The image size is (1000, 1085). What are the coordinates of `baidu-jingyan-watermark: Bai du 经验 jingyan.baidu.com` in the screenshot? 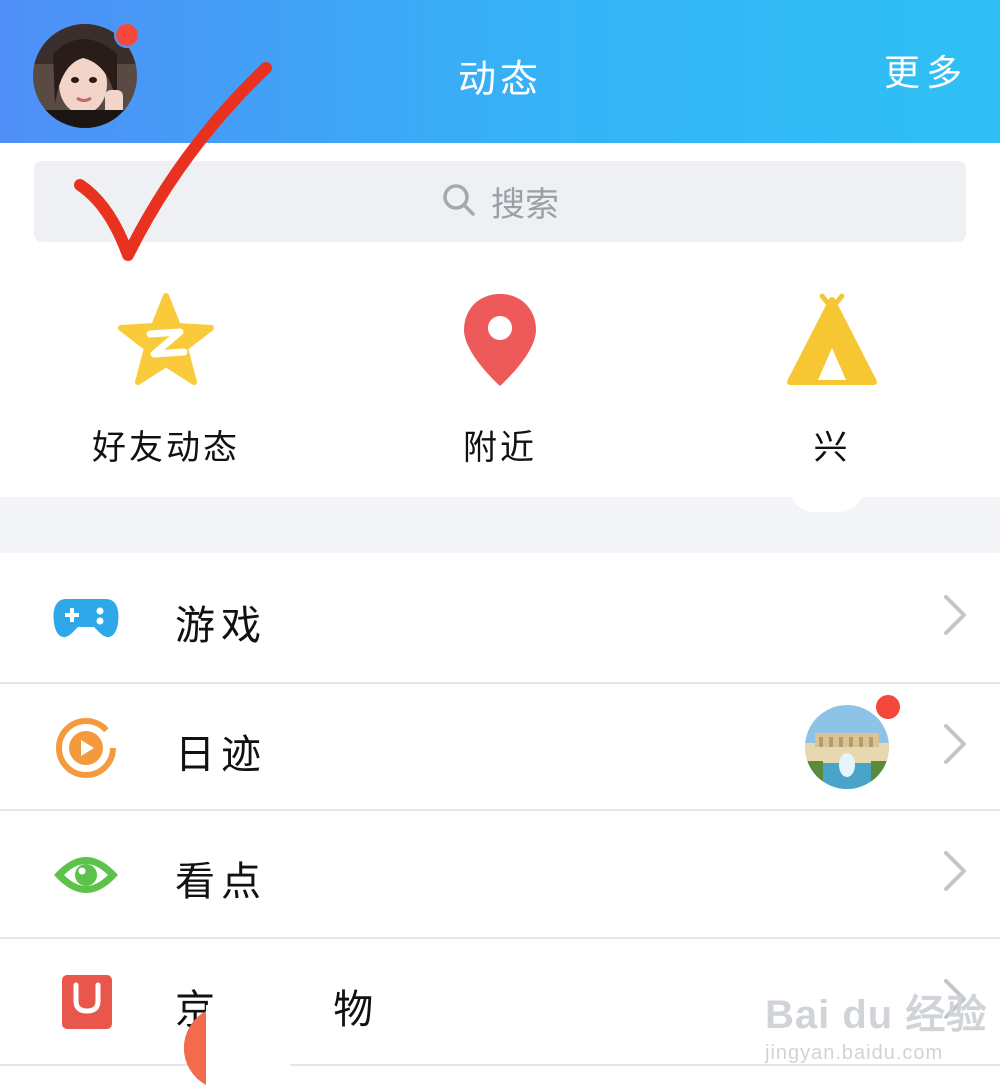 It's located at (876, 1023).